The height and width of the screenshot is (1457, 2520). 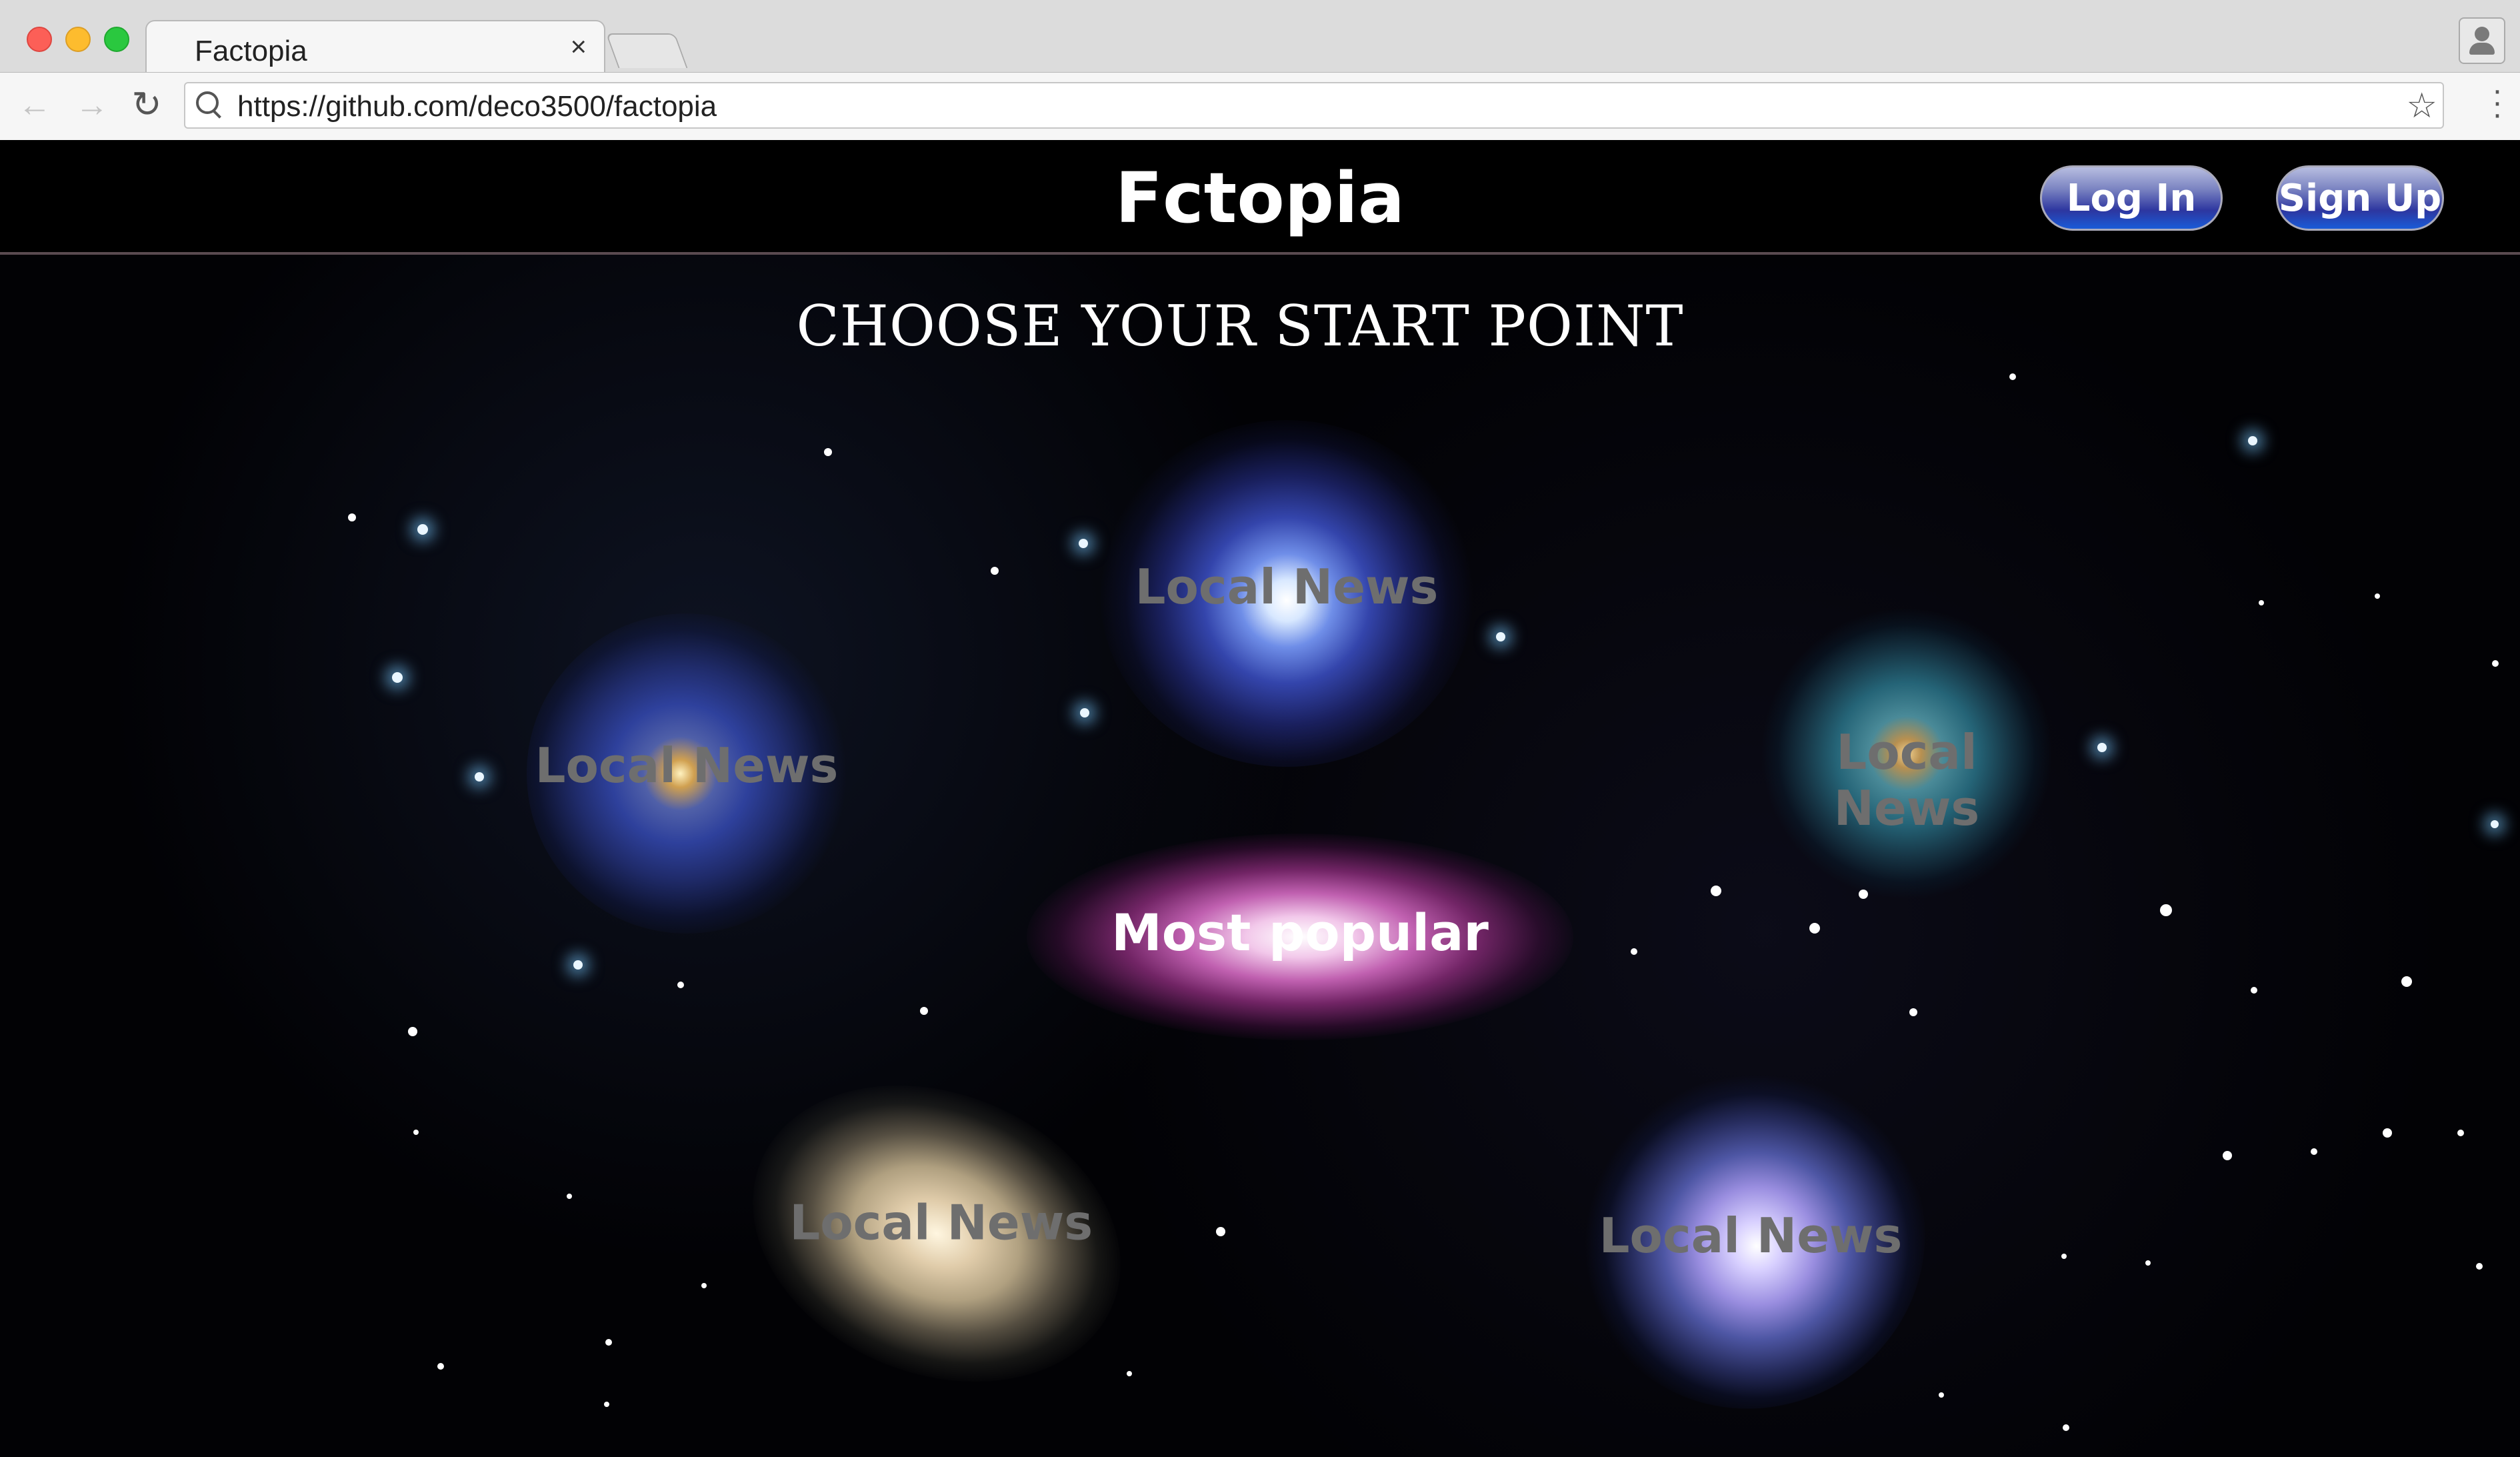 I want to click on galaxy-label: Most popular, so click(x=1300, y=932).